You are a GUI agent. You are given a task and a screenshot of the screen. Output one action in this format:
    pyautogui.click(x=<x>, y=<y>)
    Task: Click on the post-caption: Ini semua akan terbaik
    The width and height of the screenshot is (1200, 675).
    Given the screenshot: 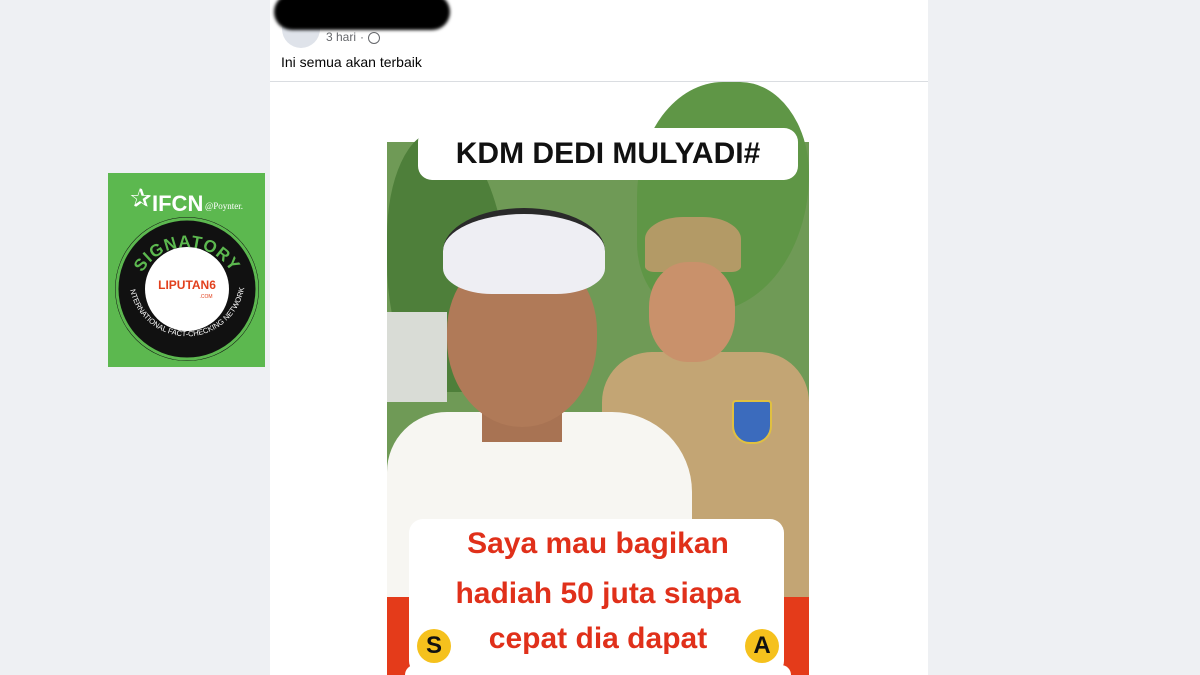 What is the action you would take?
    pyautogui.click(x=351, y=62)
    